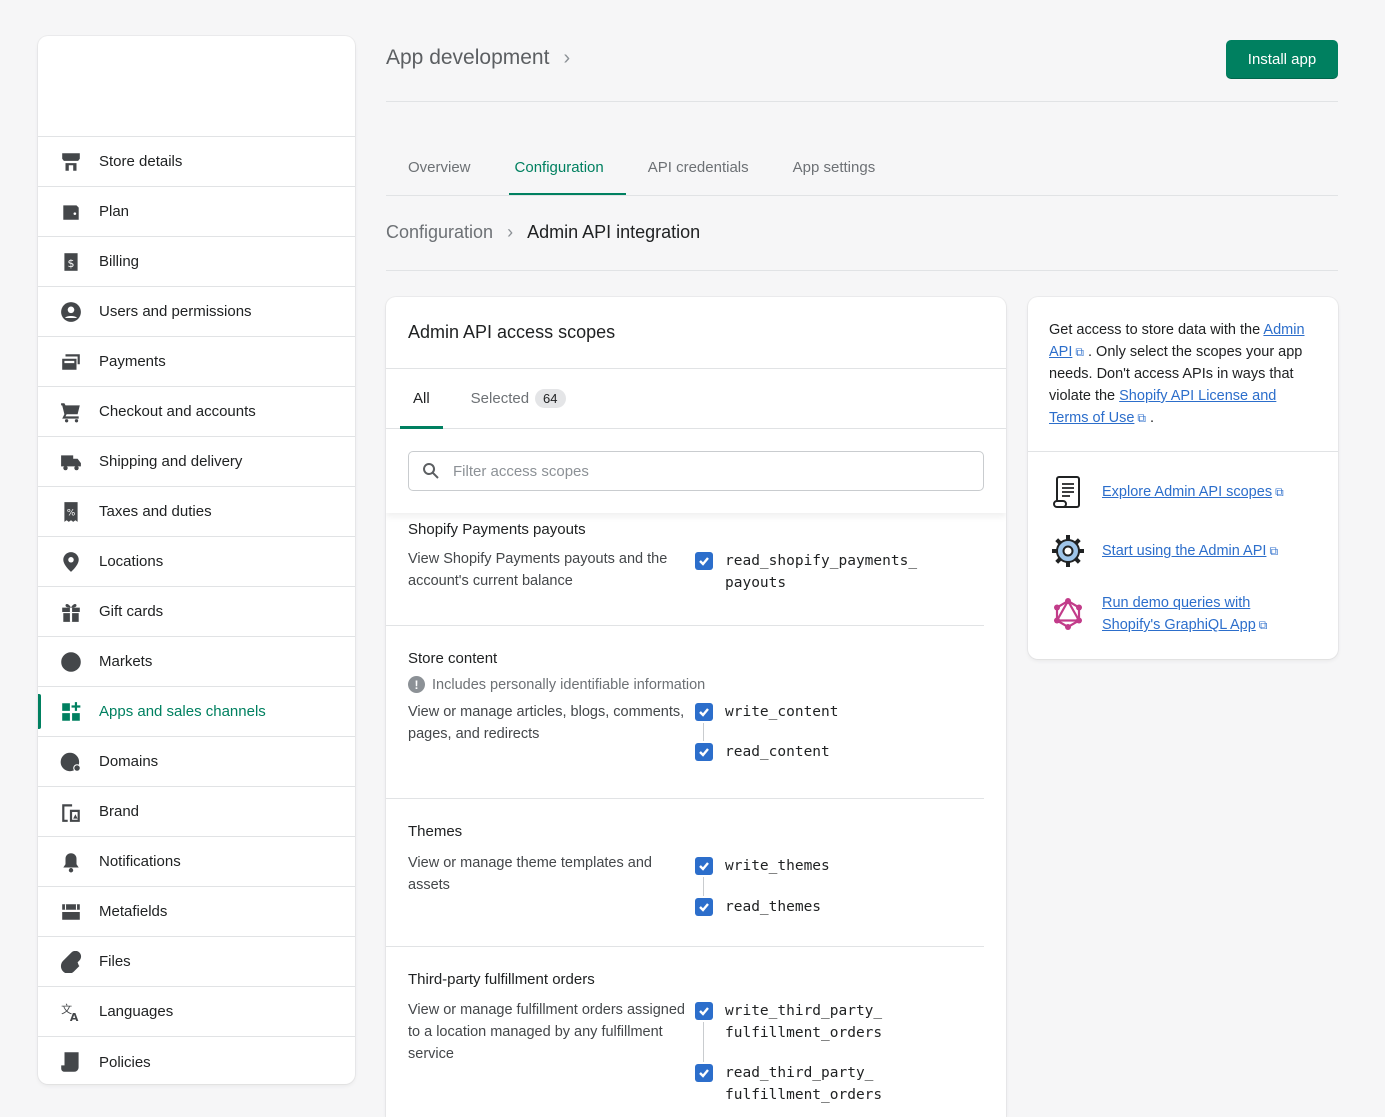  What do you see at coordinates (140, 861) in the screenshot?
I see `sidebar-item-label: Notifications` at bounding box center [140, 861].